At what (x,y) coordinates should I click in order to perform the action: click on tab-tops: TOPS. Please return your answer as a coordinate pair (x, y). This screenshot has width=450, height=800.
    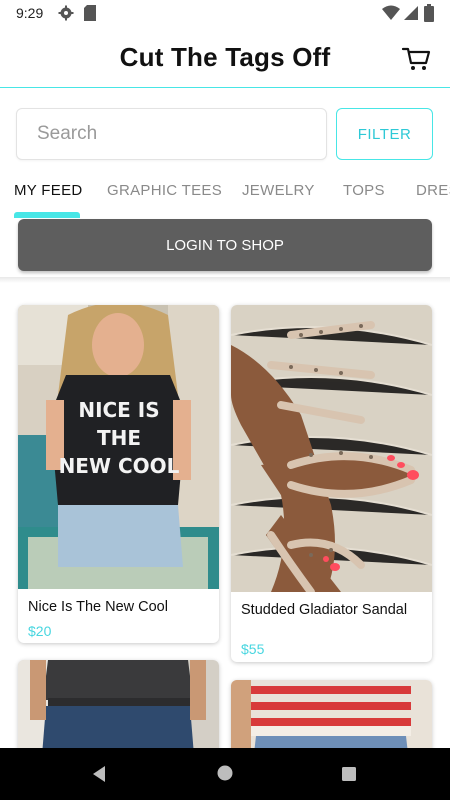
    Looking at the image, I should click on (364, 190).